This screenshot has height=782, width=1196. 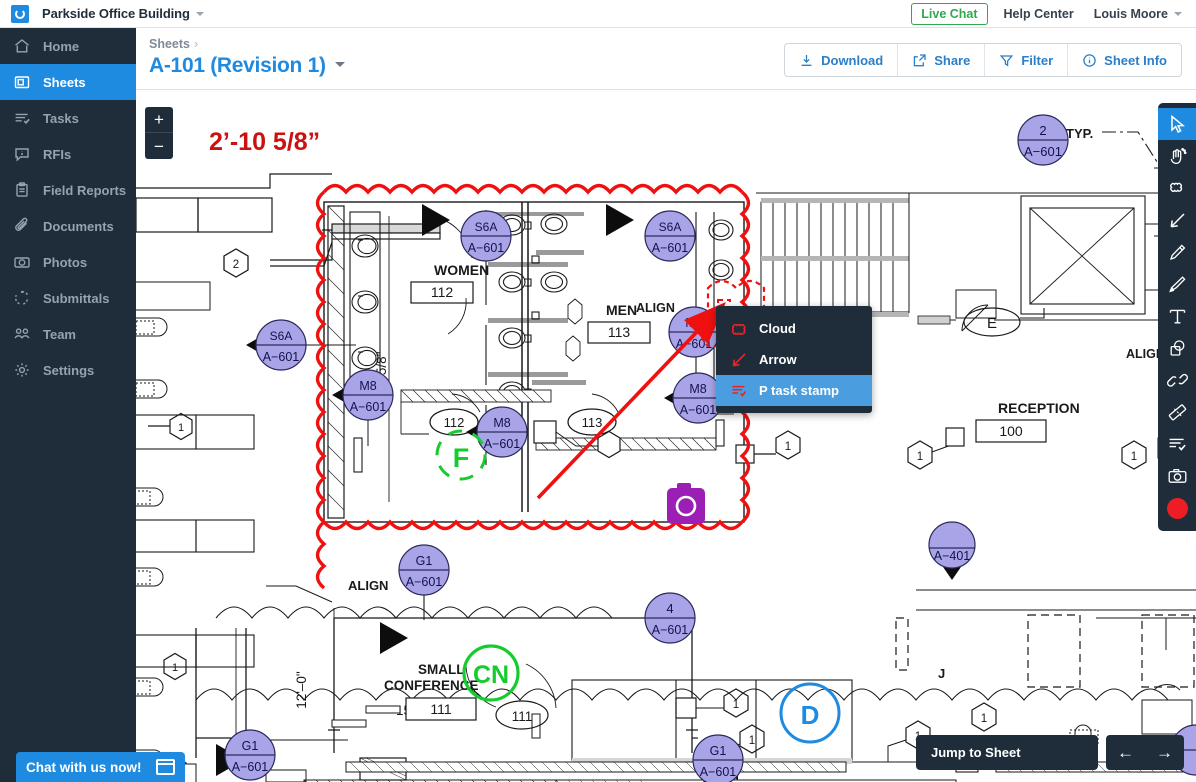 What do you see at coordinates (1178, 13) in the screenshot?
I see `user-dropdown-caret-icon` at bounding box center [1178, 13].